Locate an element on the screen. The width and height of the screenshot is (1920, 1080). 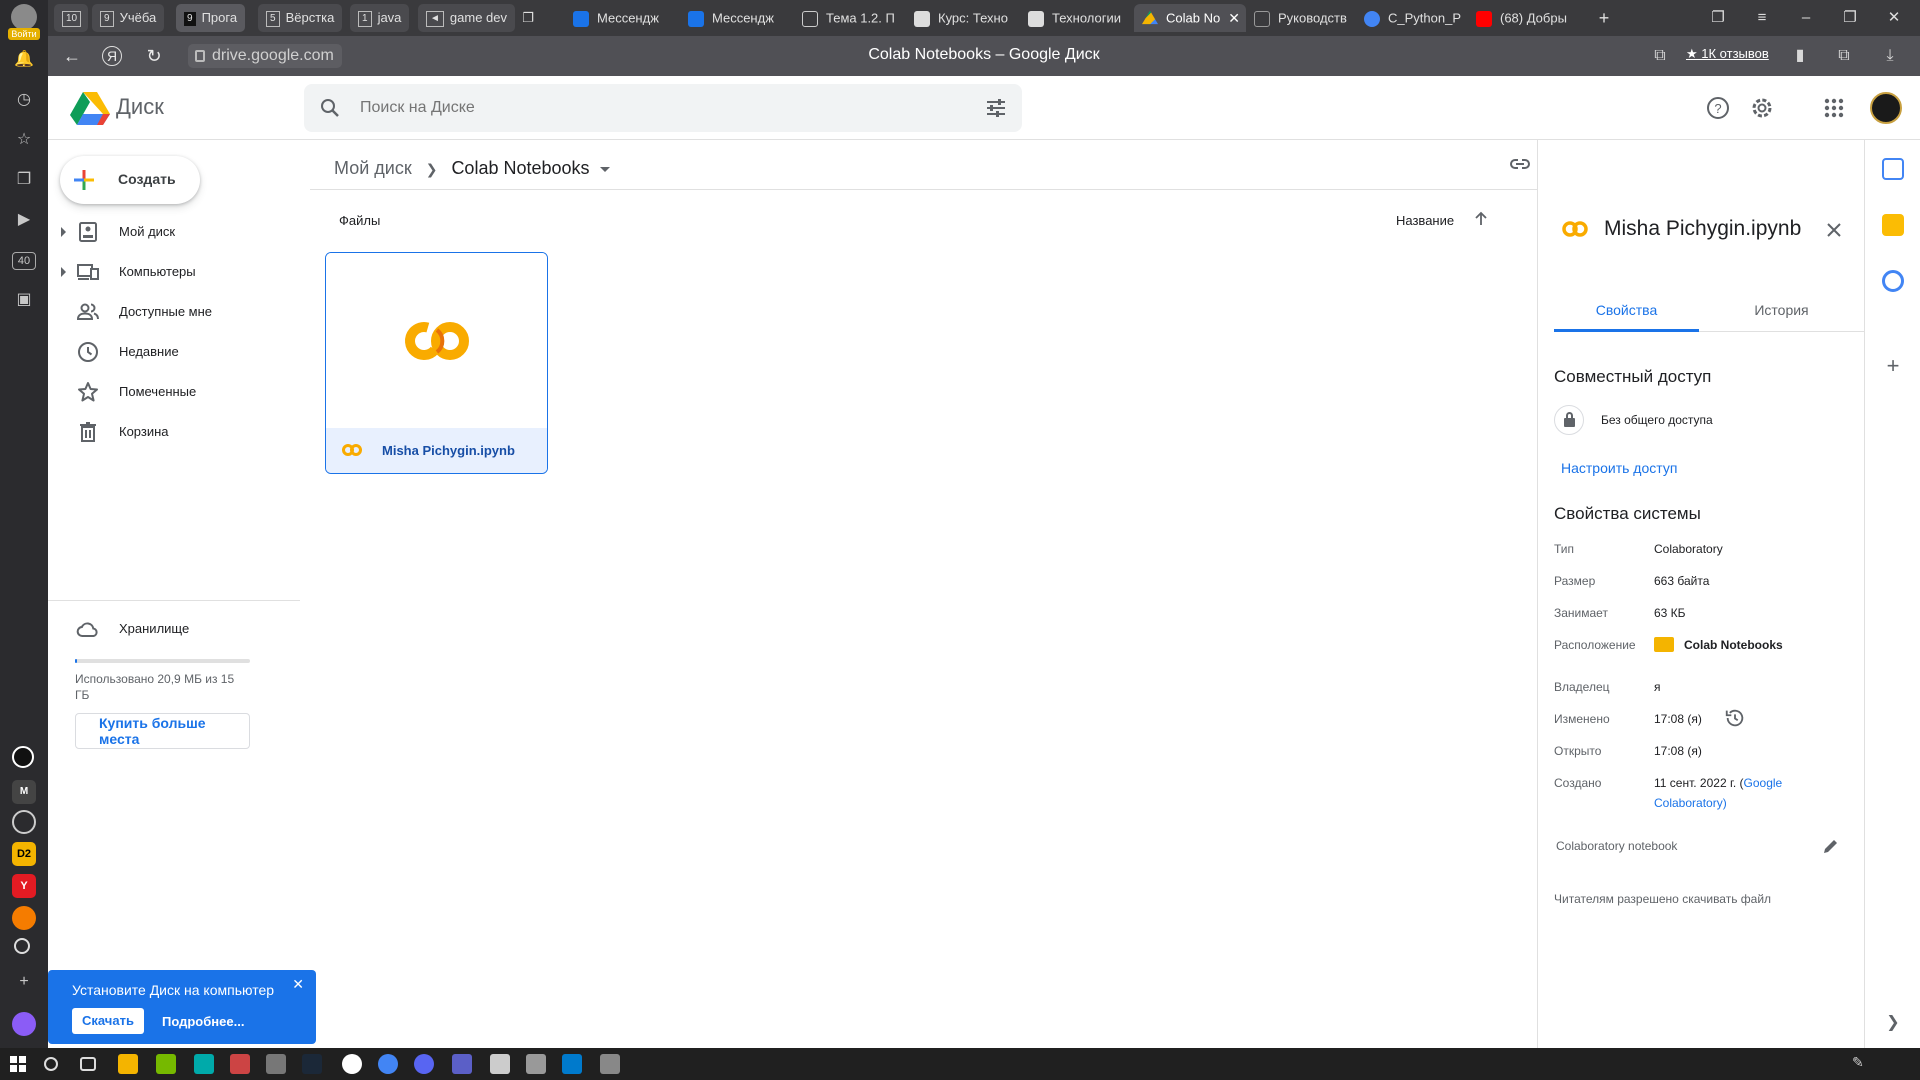
expand-panel-chevron-icon: ❯ is located at coordinates (1893, 1023).